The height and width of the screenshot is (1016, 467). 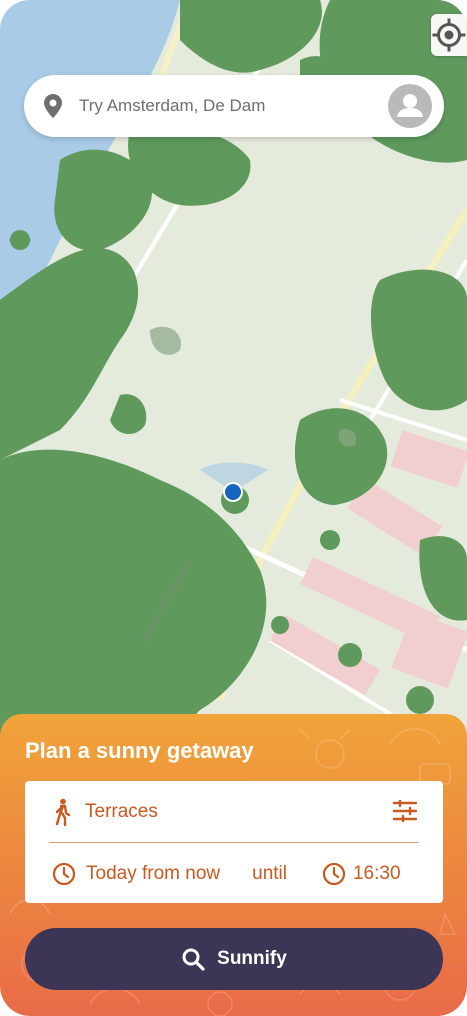 I want to click on locate-button, so click(x=449, y=35).